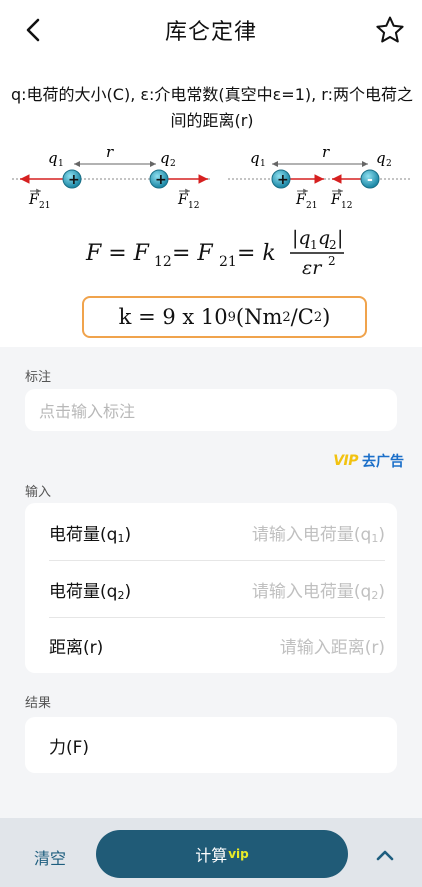 The height and width of the screenshot is (887, 422). Describe the element at coordinates (345, 461) in the screenshot. I see `vip-badge: VIP` at that location.